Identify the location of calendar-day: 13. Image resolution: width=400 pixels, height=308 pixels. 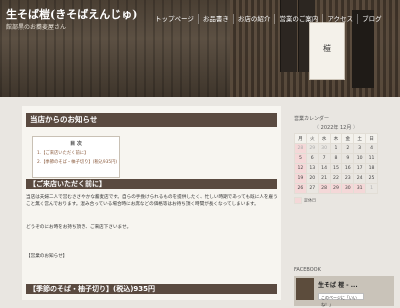
(312, 168).